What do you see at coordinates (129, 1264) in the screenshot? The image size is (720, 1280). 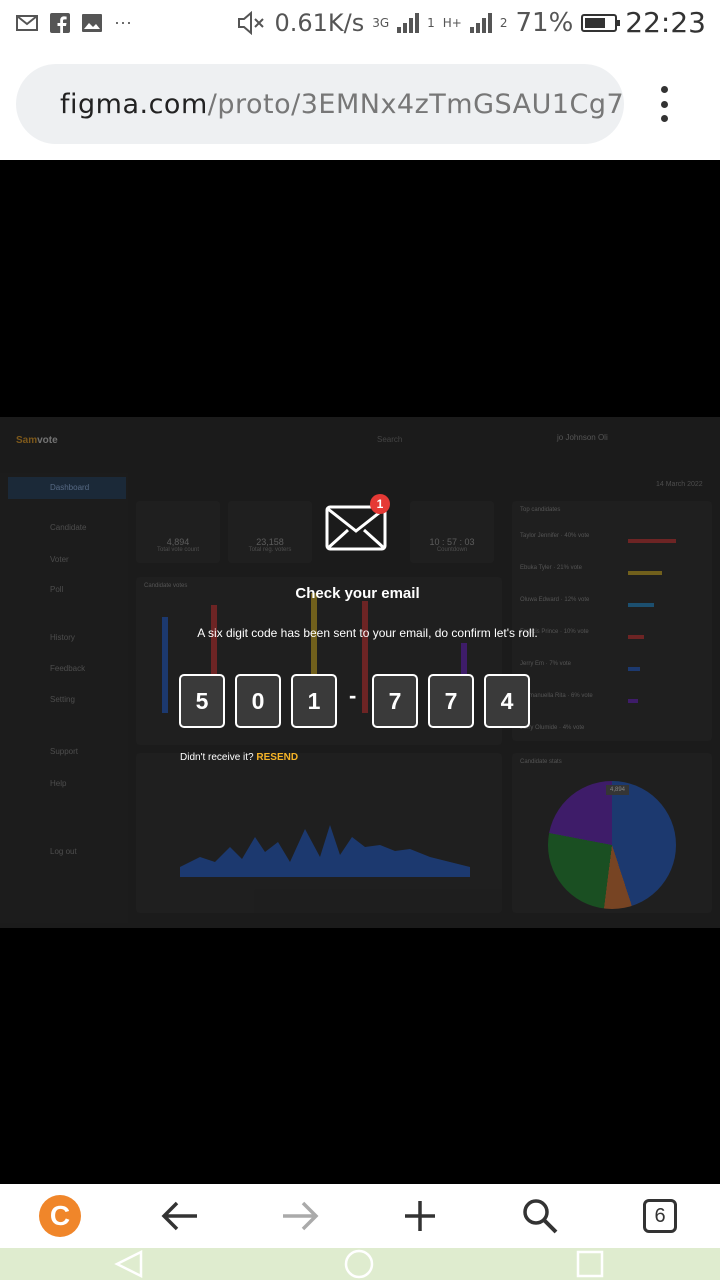 I see `system-back-icon` at bounding box center [129, 1264].